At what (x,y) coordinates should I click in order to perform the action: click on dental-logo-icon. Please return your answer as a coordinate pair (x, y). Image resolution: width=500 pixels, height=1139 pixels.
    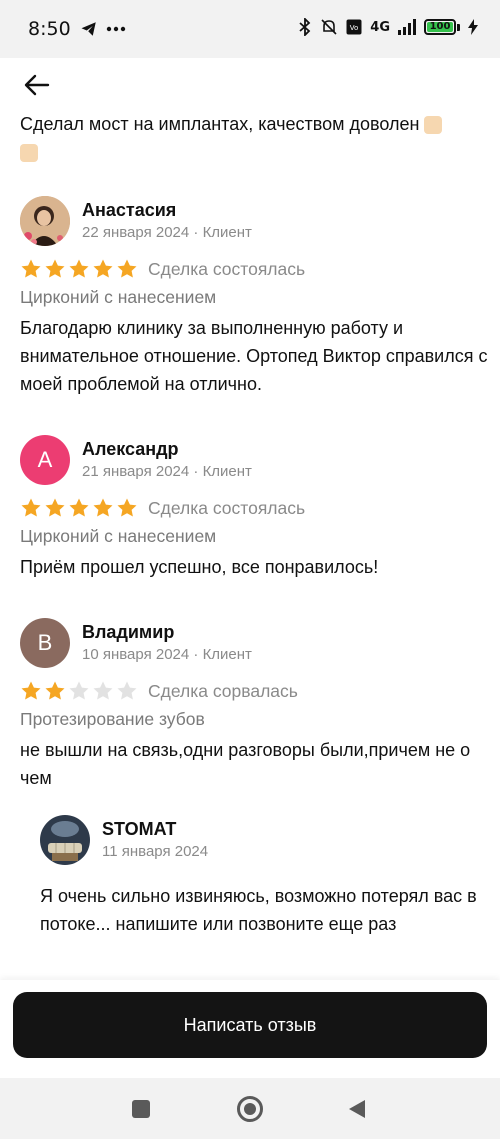
    Looking at the image, I should click on (65, 840).